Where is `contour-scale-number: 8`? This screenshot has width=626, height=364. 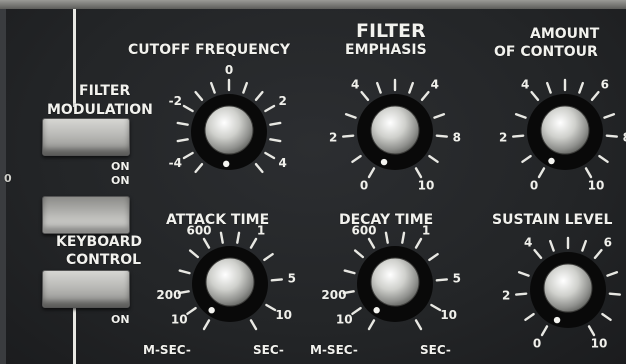
contour-scale-number: 8 is located at coordinates (624, 137).